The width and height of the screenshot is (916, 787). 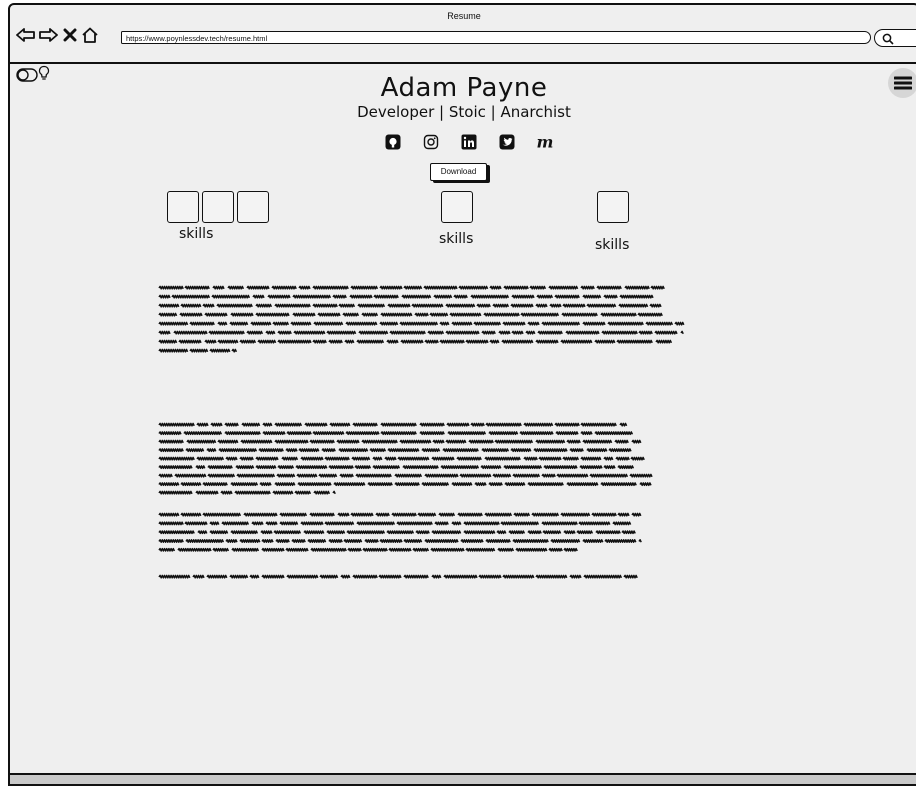 What do you see at coordinates (463, 778) in the screenshot?
I see `horizontal-scrollbar` at bounding box center [463, 778].